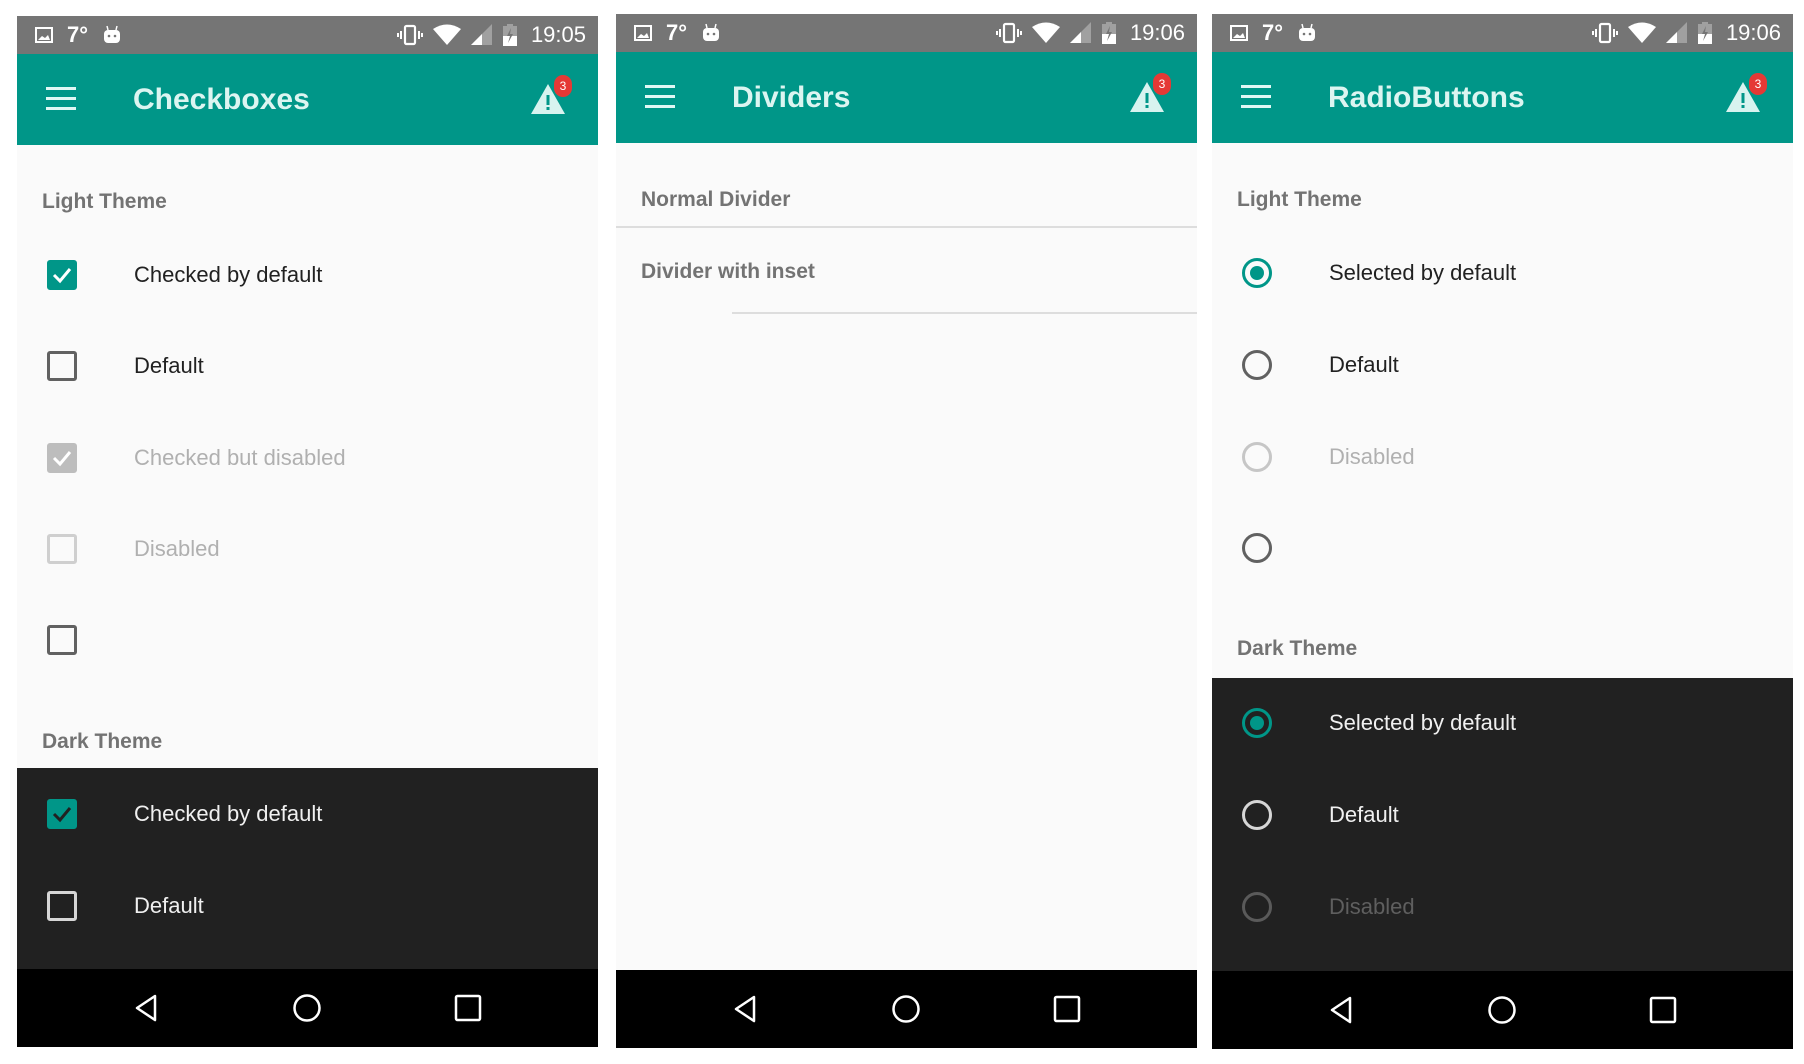 Image resolution: width=1804 pixels, height=1064 pixels. I want to click on app-bar: Dividers 3, so click(906, 97).